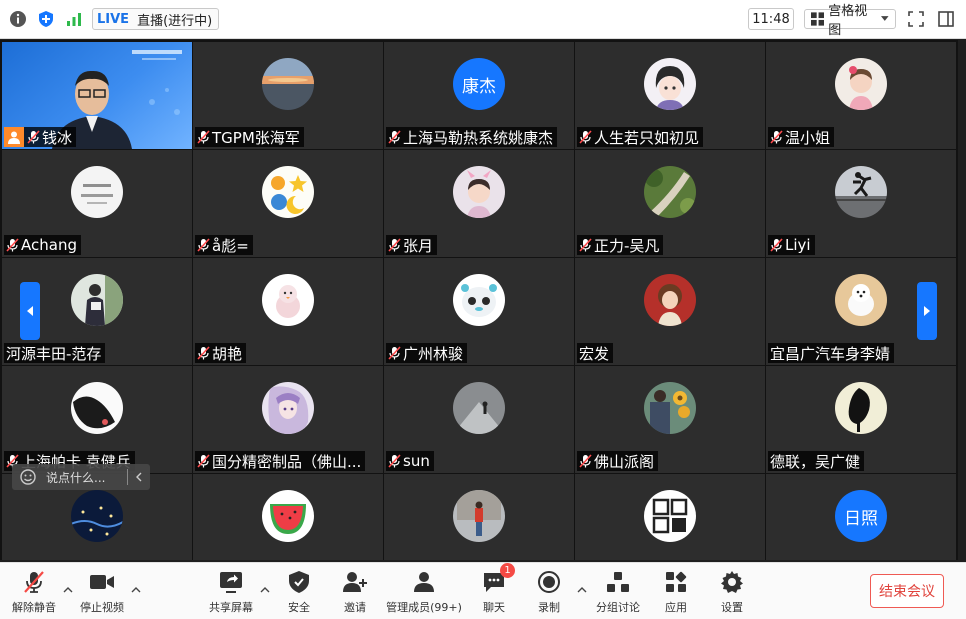  What do you see at coordinates (40, 137) in the screenshot?
I see `participant-name-tag: 钱冰` at bounding box center [40, 137].